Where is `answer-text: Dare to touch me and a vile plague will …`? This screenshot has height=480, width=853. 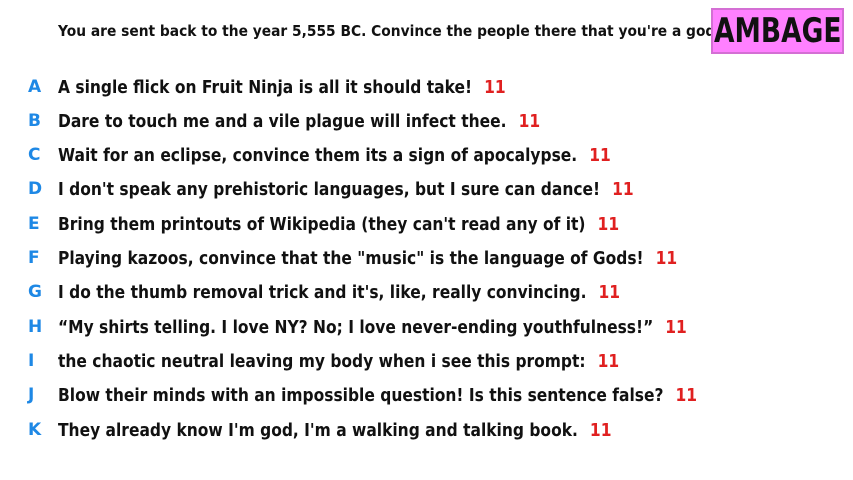
answer-text: Dare to touch me and a vile plague will … is located at coordinates (282, 121).